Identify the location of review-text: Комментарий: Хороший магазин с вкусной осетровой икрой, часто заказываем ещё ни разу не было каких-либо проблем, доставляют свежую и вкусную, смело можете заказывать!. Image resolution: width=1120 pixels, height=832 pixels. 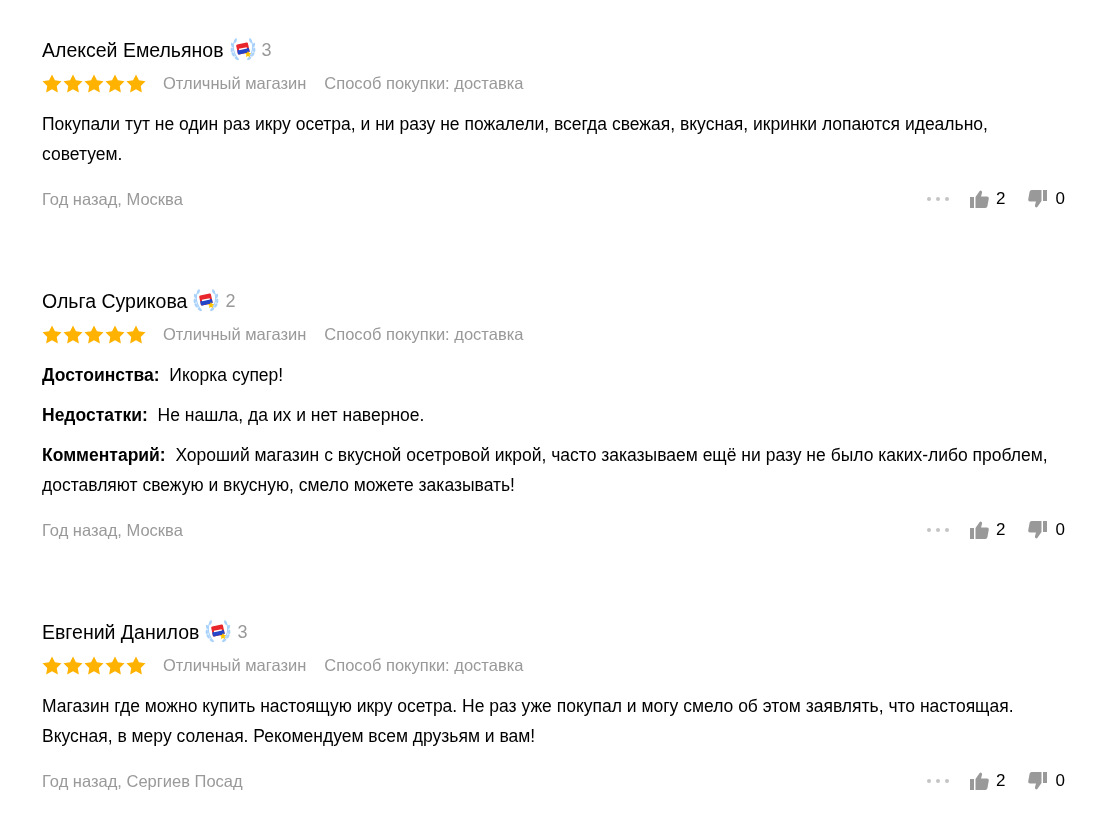
(545, 470).